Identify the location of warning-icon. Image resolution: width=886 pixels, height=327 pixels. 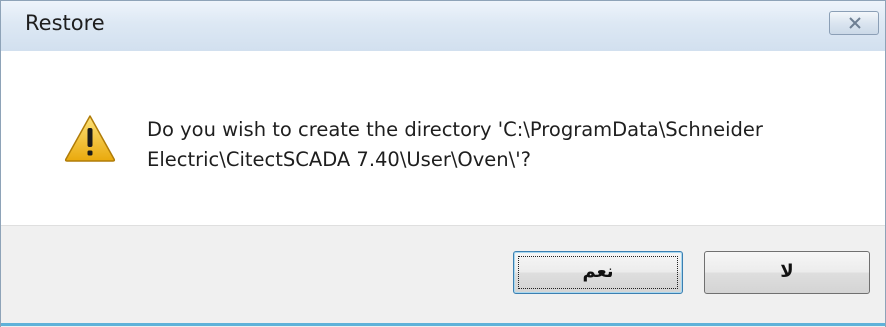
(90, 138).